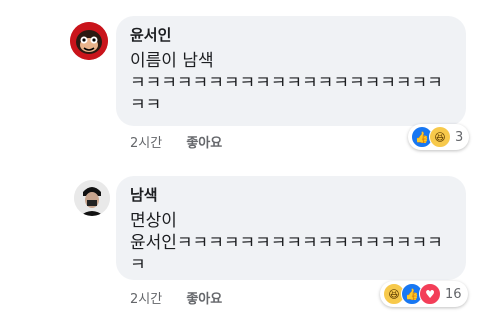 The height and width of the screenshot is (320, 480). What do you see at coordinates (459, 137) in the screenshot?
I see `reaction-count: 3` at bounding box center [459, 137].